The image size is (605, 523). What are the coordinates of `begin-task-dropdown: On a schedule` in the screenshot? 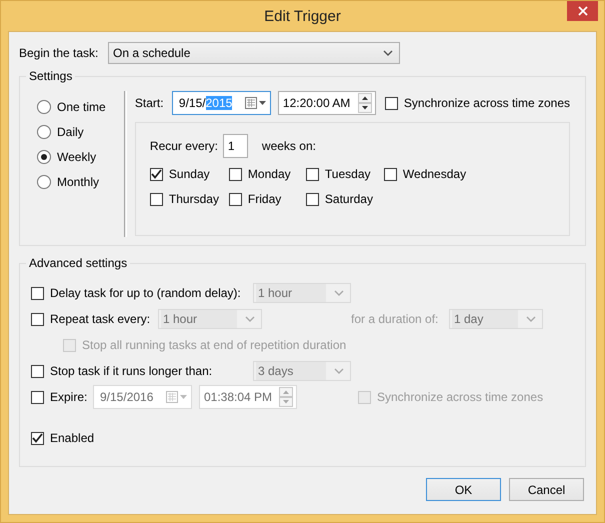 It's located at (254, 53).